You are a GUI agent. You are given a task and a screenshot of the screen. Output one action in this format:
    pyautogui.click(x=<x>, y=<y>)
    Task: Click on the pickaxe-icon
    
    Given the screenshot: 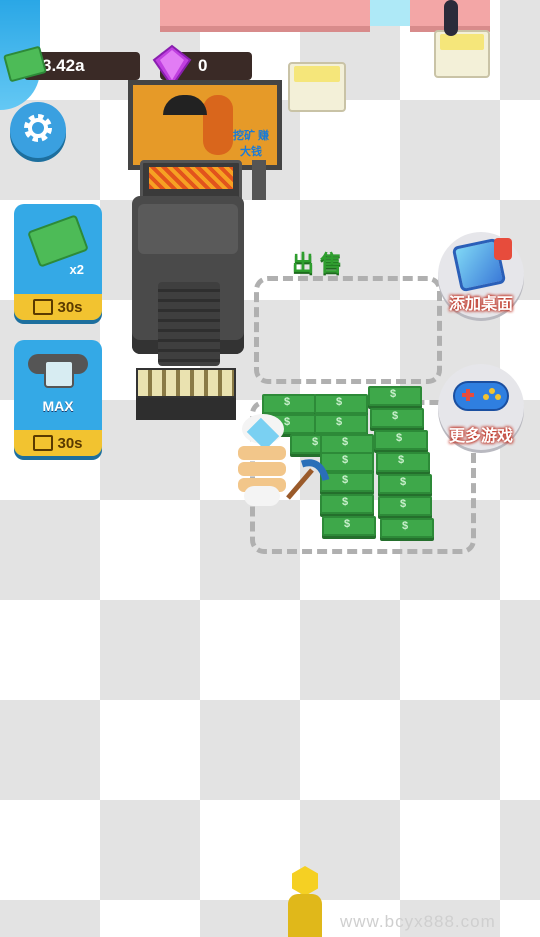 What is the action you would take?
    pyautogui.click(x=306, y=481)
    